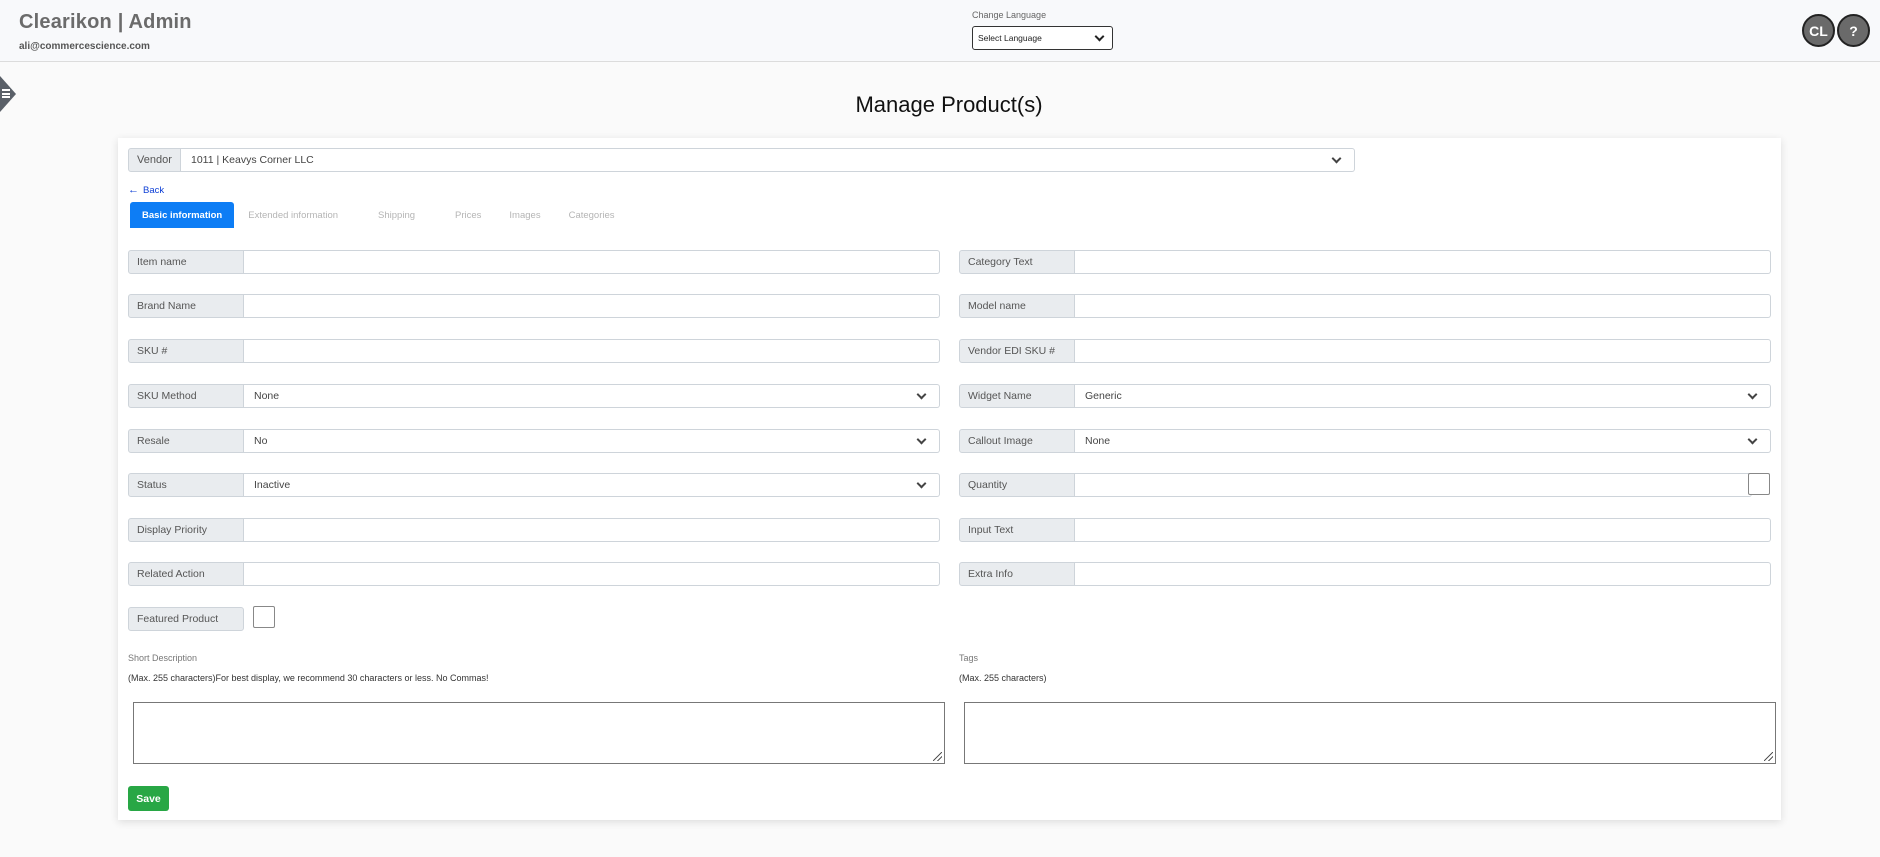 Image resolution: width=1880 pixels, height=857 pixels. I want to click on tab-basic-information: Basic information, so click(182, 215).